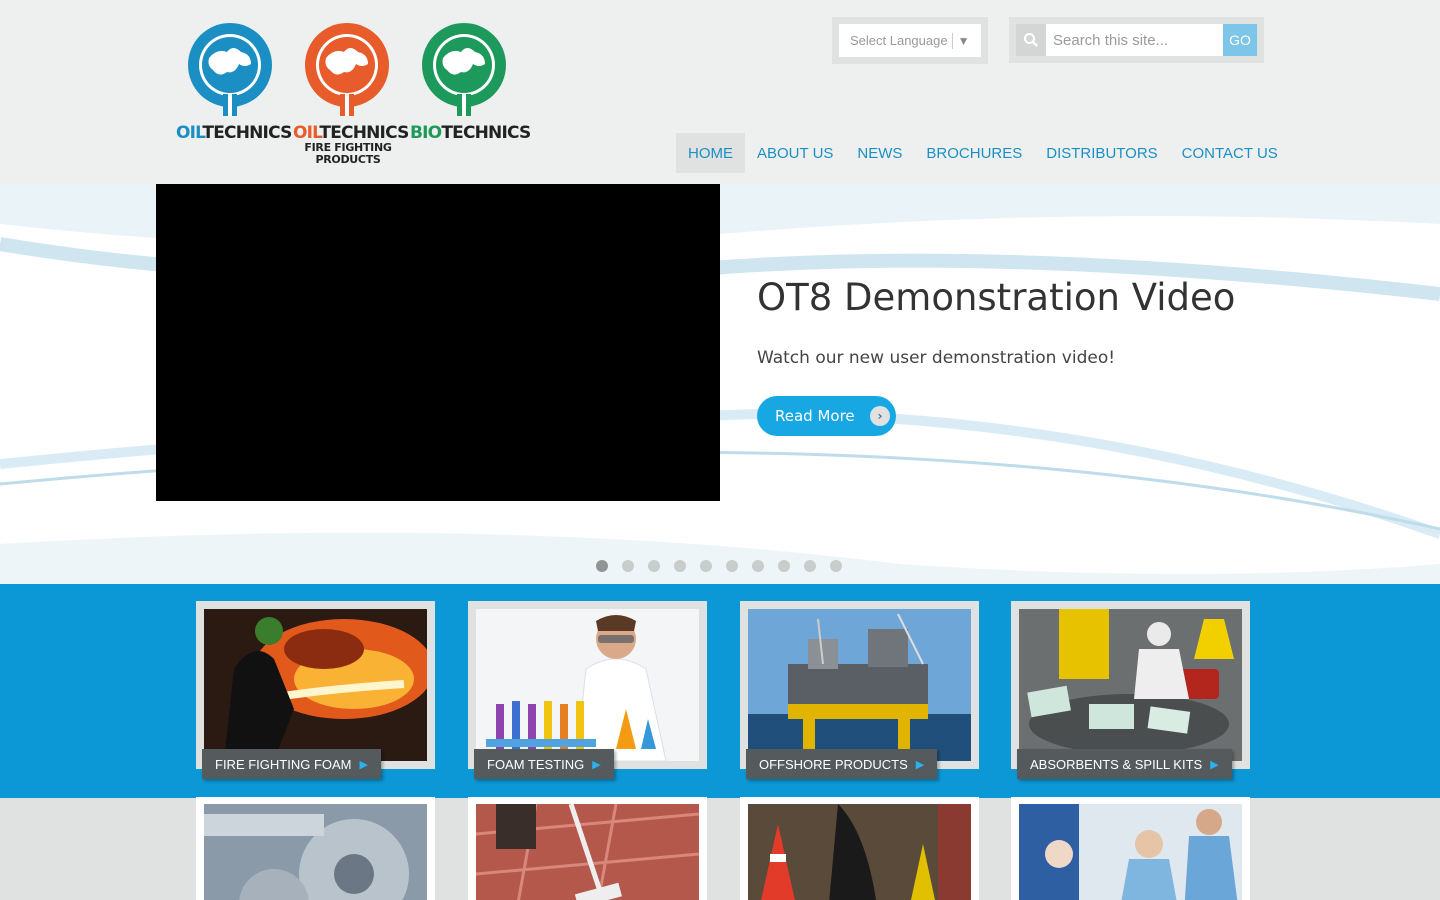 The width and height of the screenshot is (1440, 900). I want to click on product-card-safety, so click(859, 848).